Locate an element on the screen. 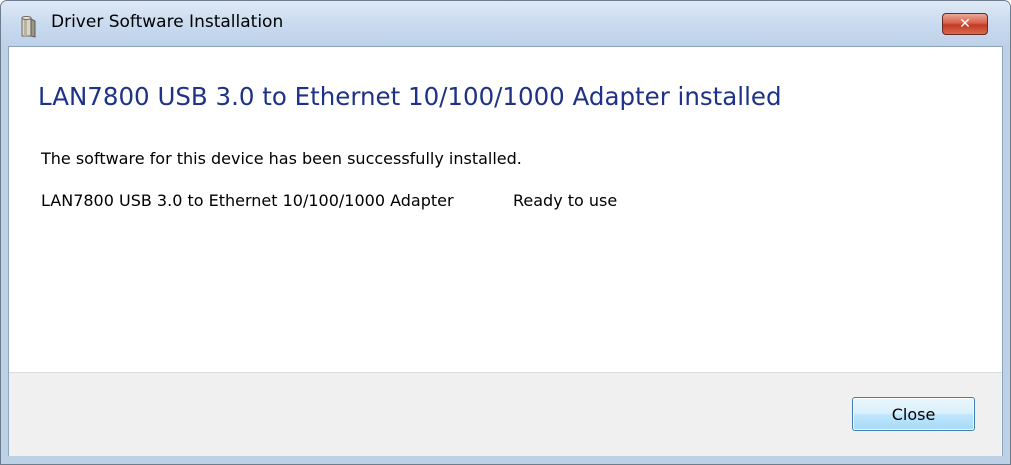 The width and height of the screenshot is (1011, 465). close-button: Close is located at coordinates (913, 414).